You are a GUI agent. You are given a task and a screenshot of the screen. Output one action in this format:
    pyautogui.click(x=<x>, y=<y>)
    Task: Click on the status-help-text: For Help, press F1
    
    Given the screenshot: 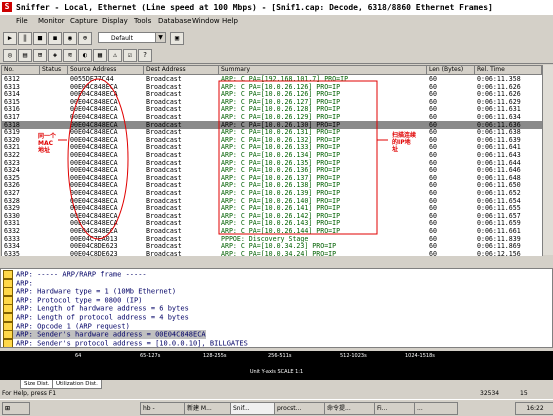 What is the action you would take?
    pyautogui.click(x=29, y=393)
    